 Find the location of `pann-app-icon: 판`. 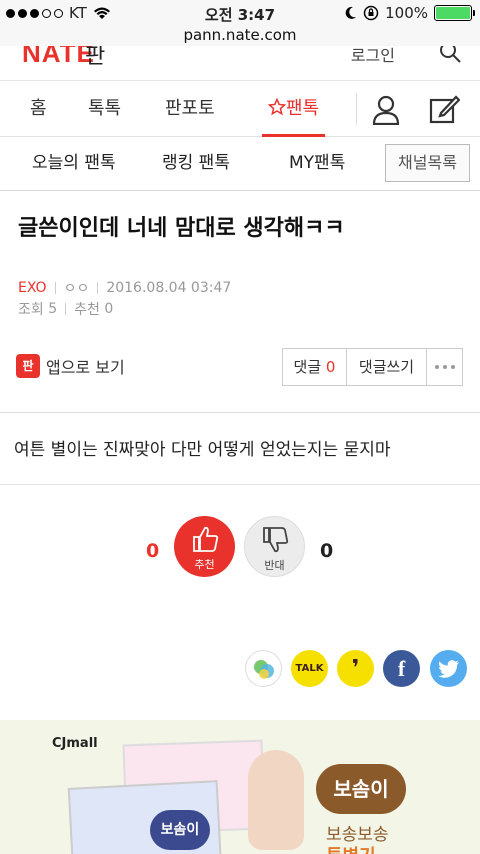

pann-app-icon: 판 is located at coordinates (28, 366).